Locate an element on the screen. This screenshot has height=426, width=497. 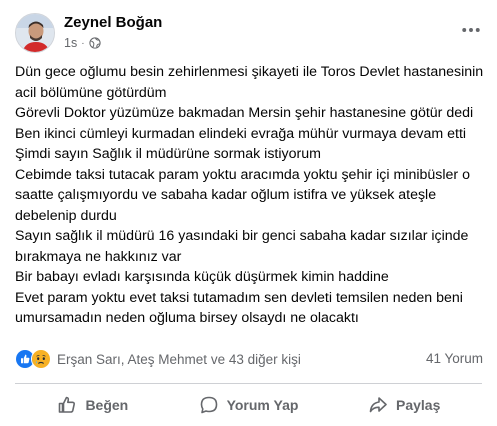
post-meta: 1s · is located at coordinates (82, 43).